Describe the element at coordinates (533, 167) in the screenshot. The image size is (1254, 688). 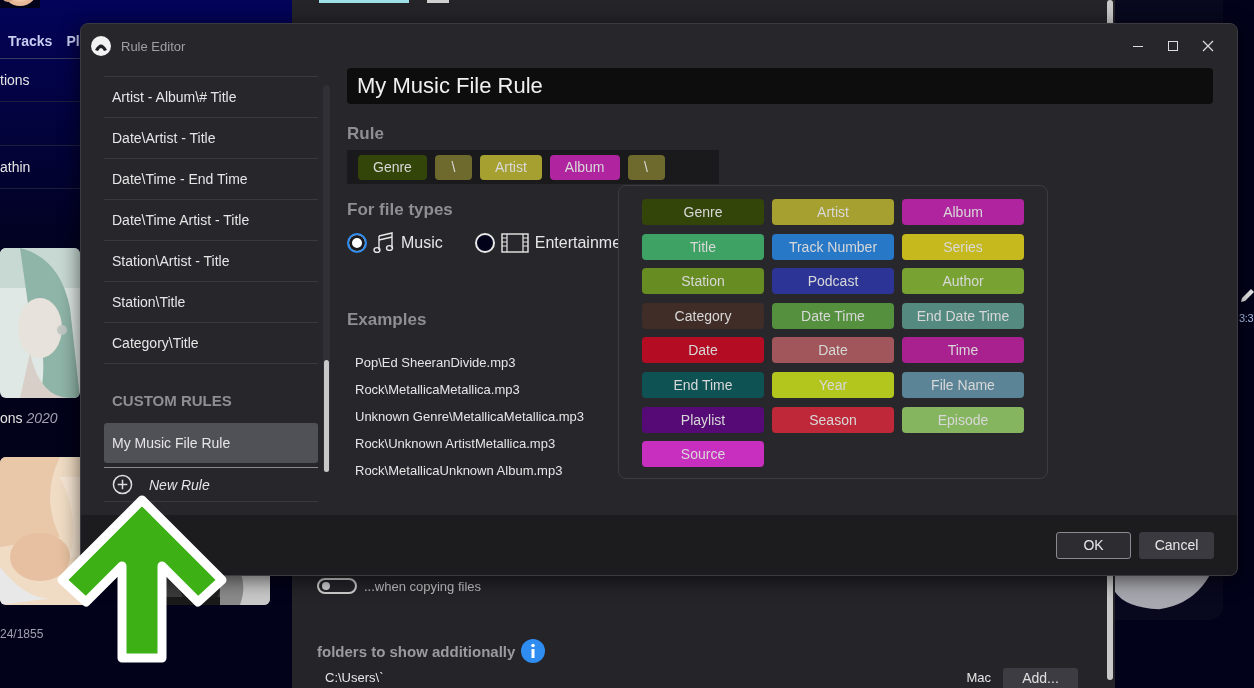
I see `rule-field: Genre \ Artist Album \` at that location.